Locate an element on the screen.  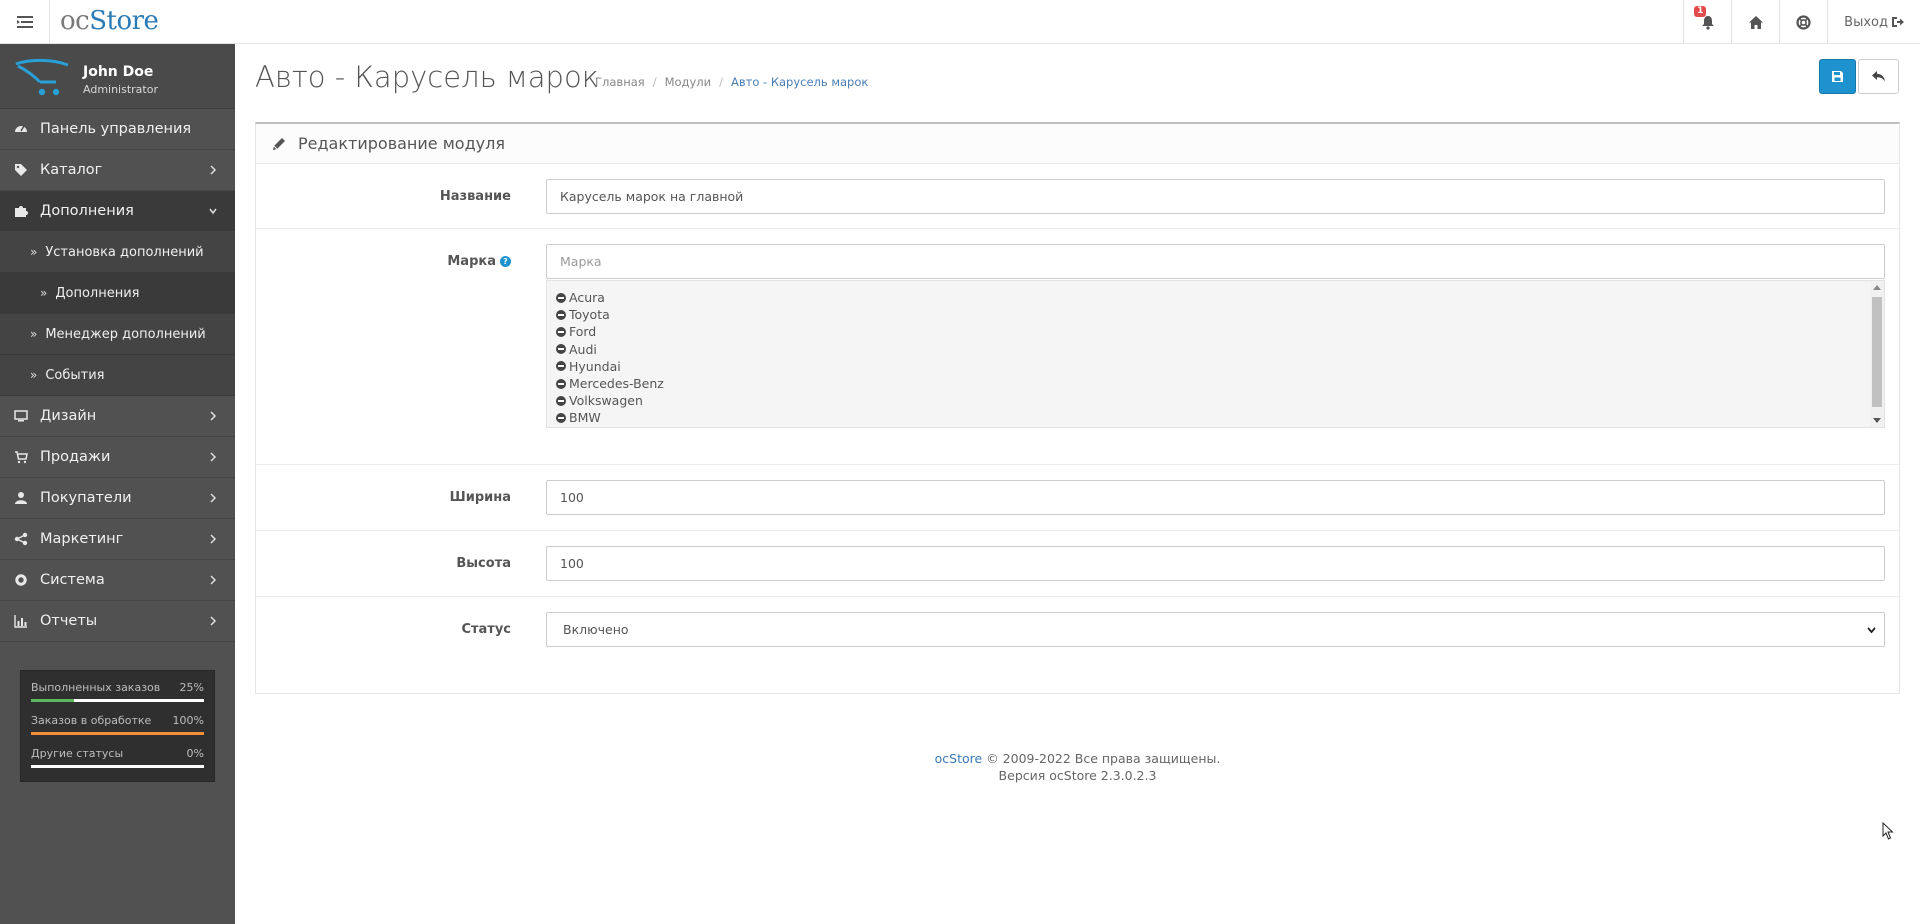
logout-label: Выход is located at coordinates (1866, 22).